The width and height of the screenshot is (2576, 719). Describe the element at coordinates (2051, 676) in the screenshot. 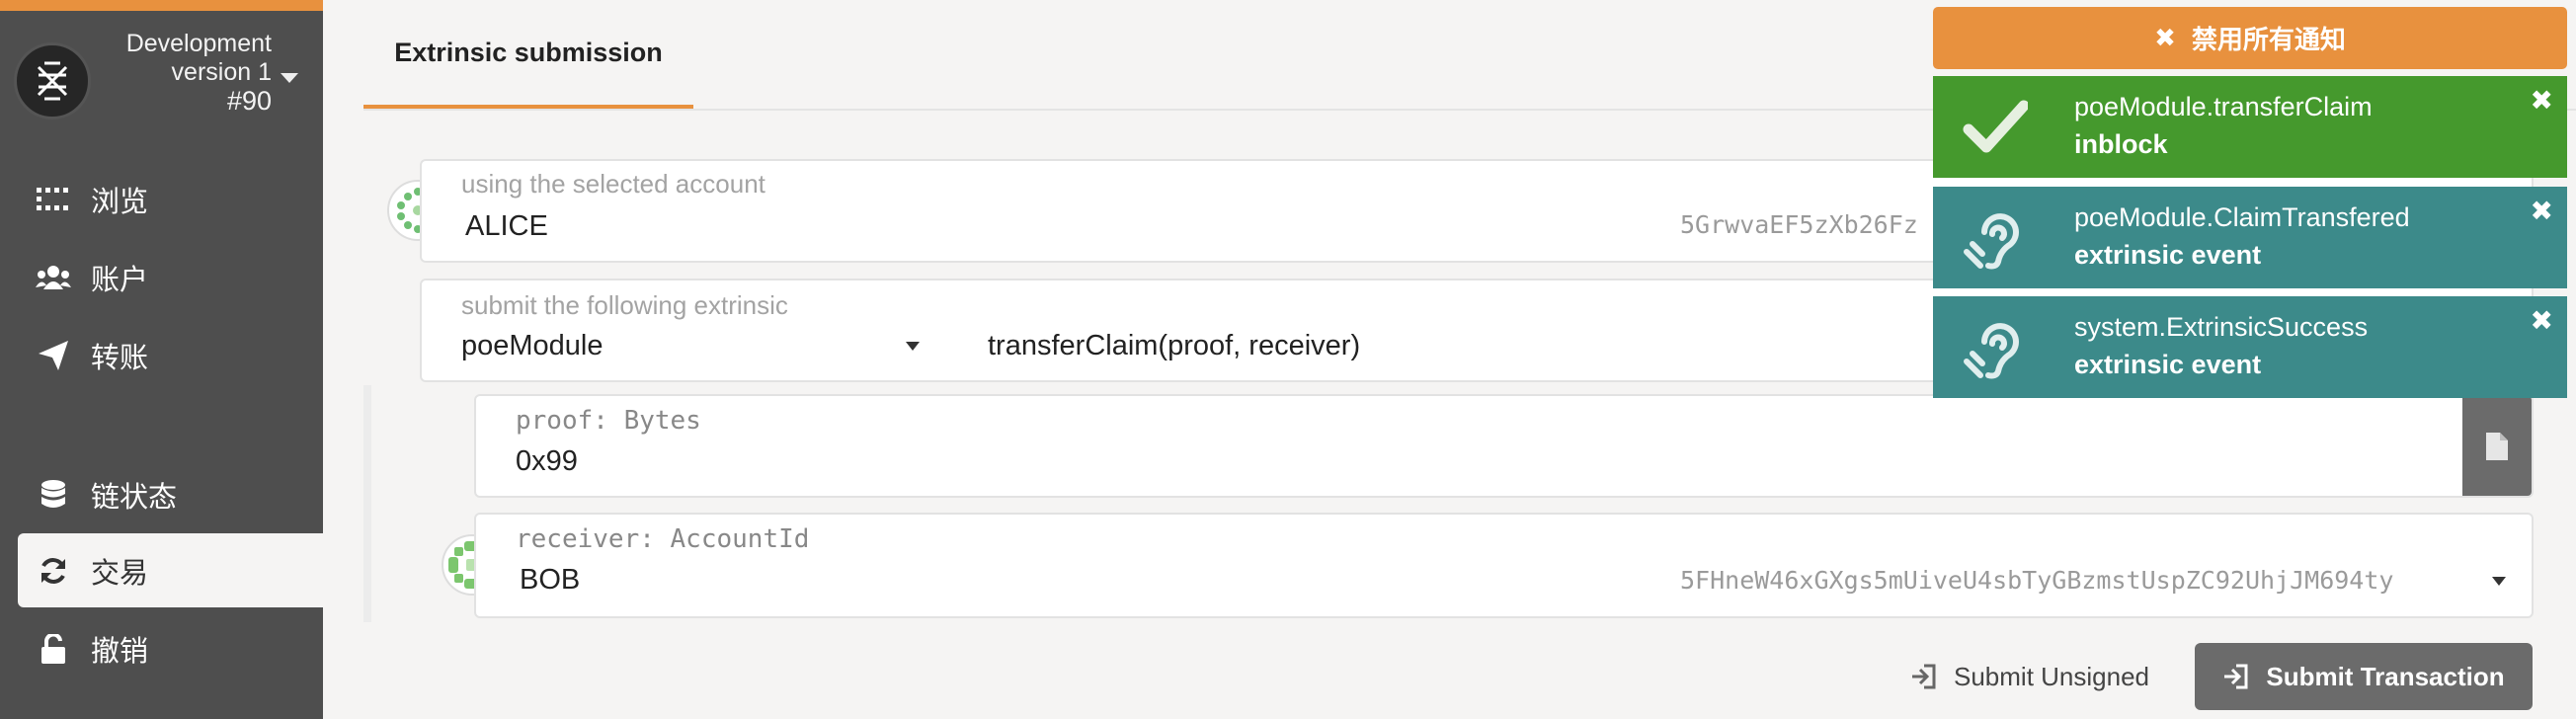

I see `submit-unsigned-label: Submit Unsigned` at that location.